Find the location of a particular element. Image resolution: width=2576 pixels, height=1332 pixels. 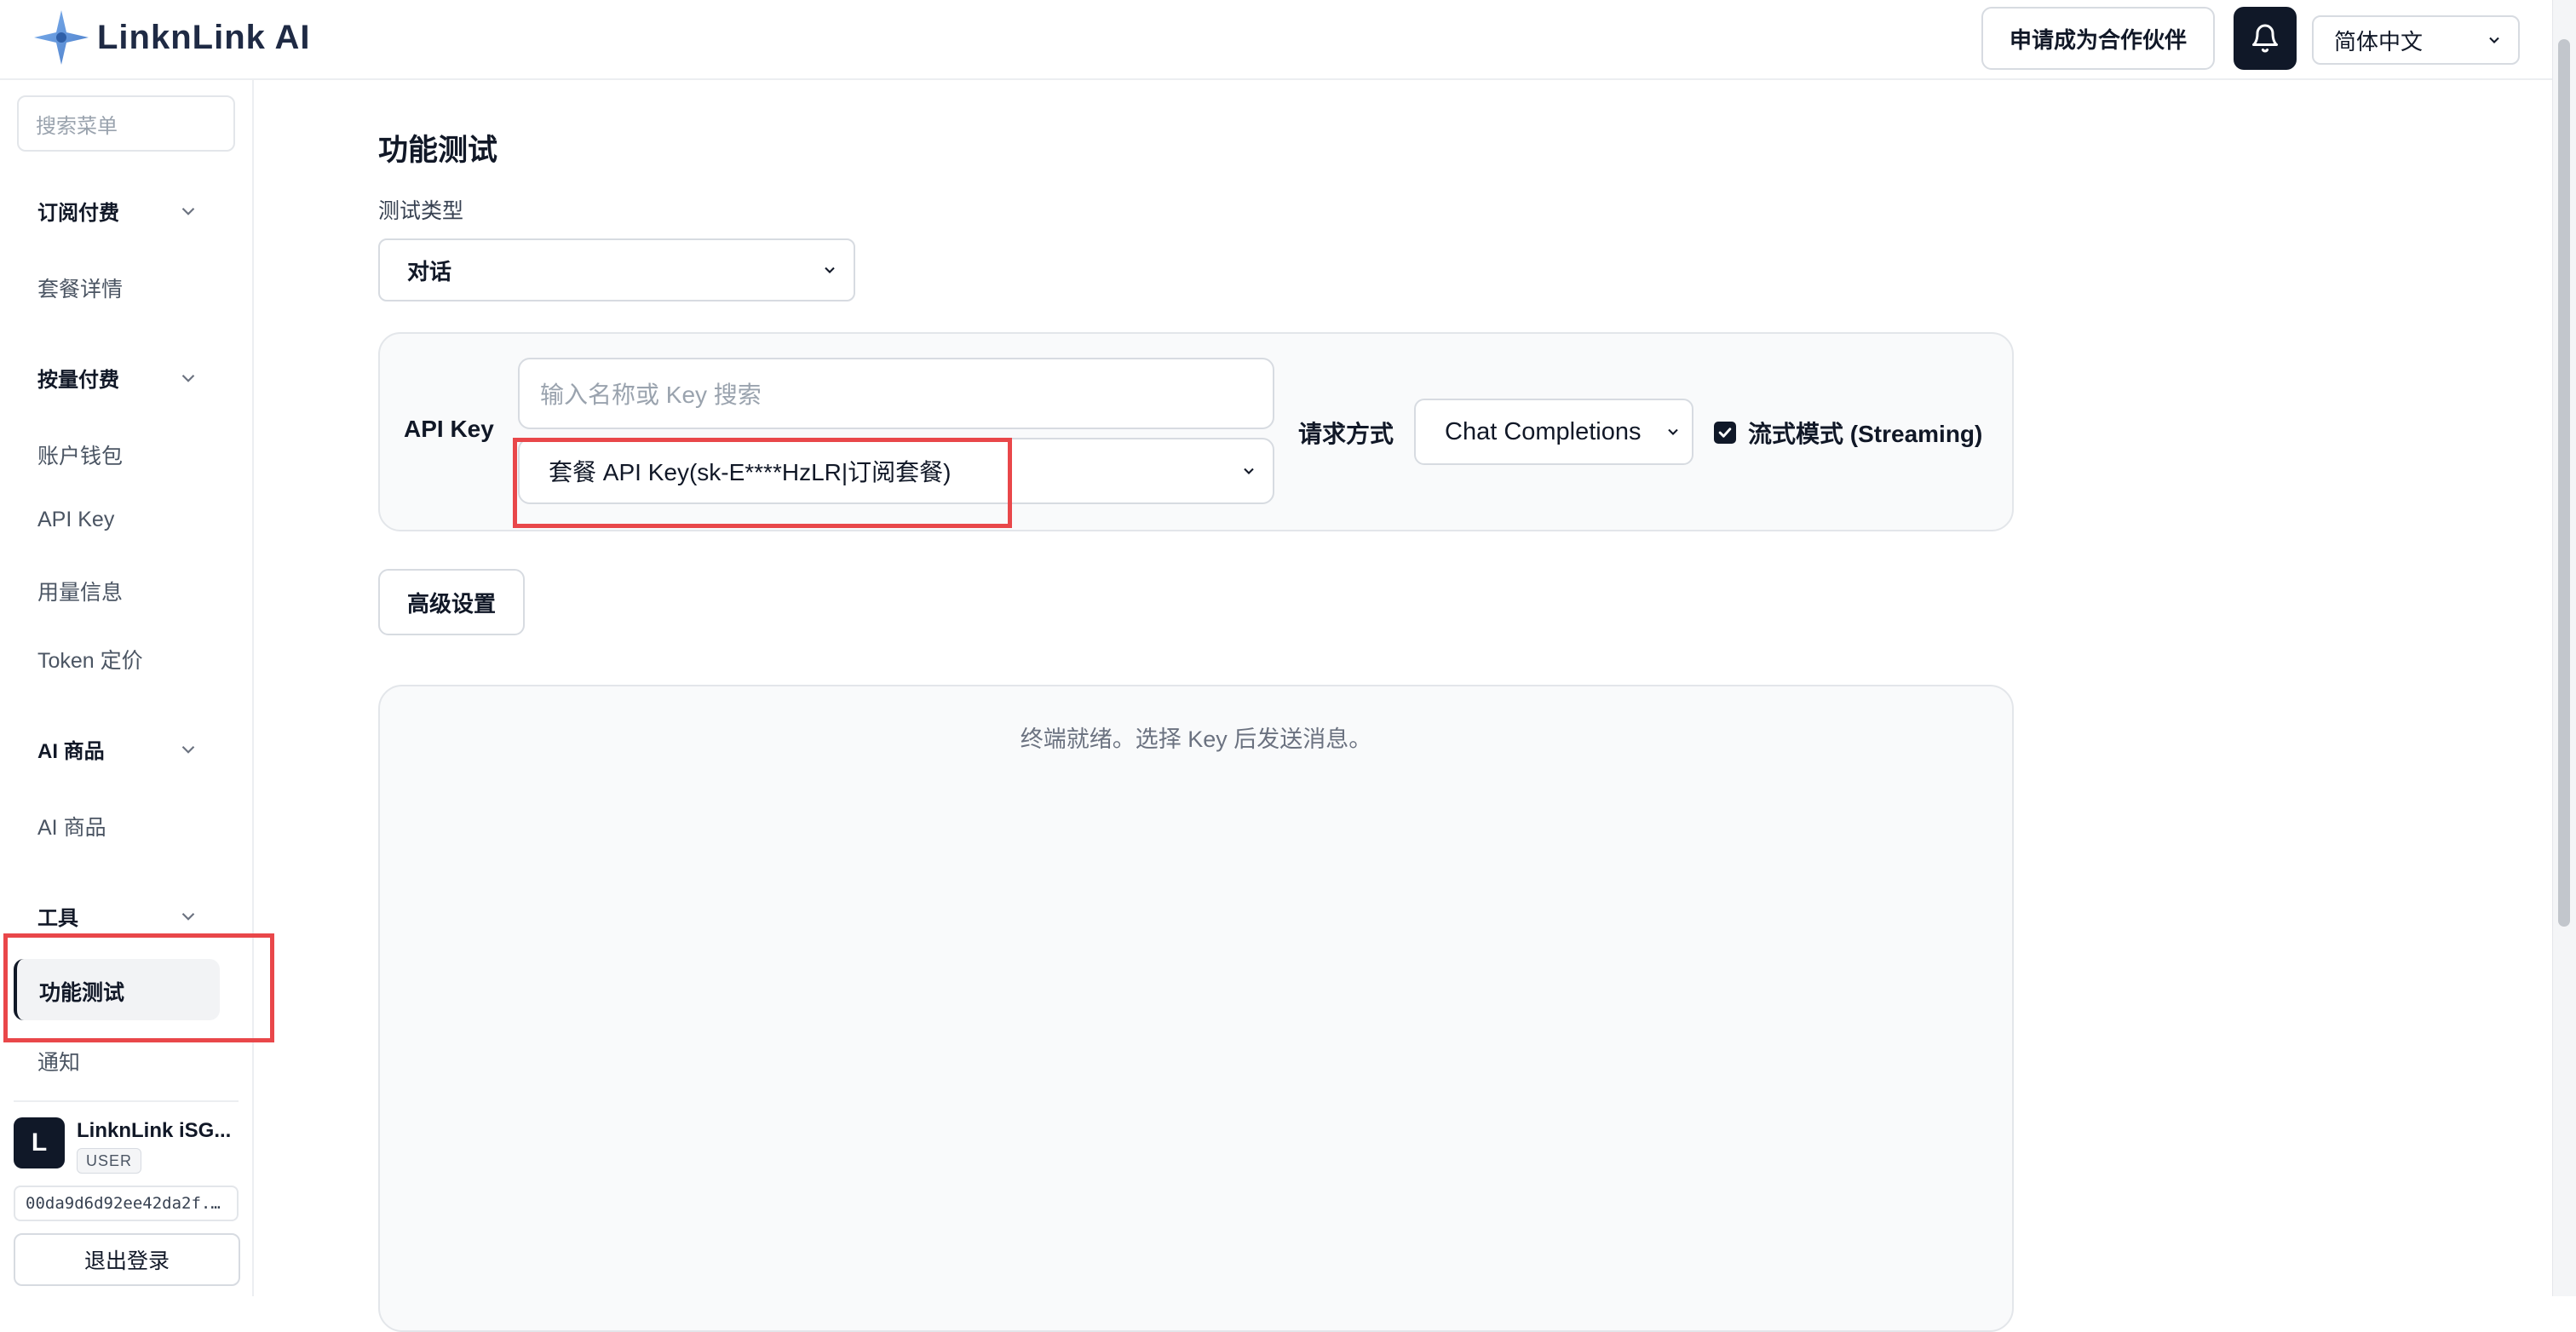

sidebar-group-pay-as-you-go: 按量付费 is located at coordinates (118, 378).